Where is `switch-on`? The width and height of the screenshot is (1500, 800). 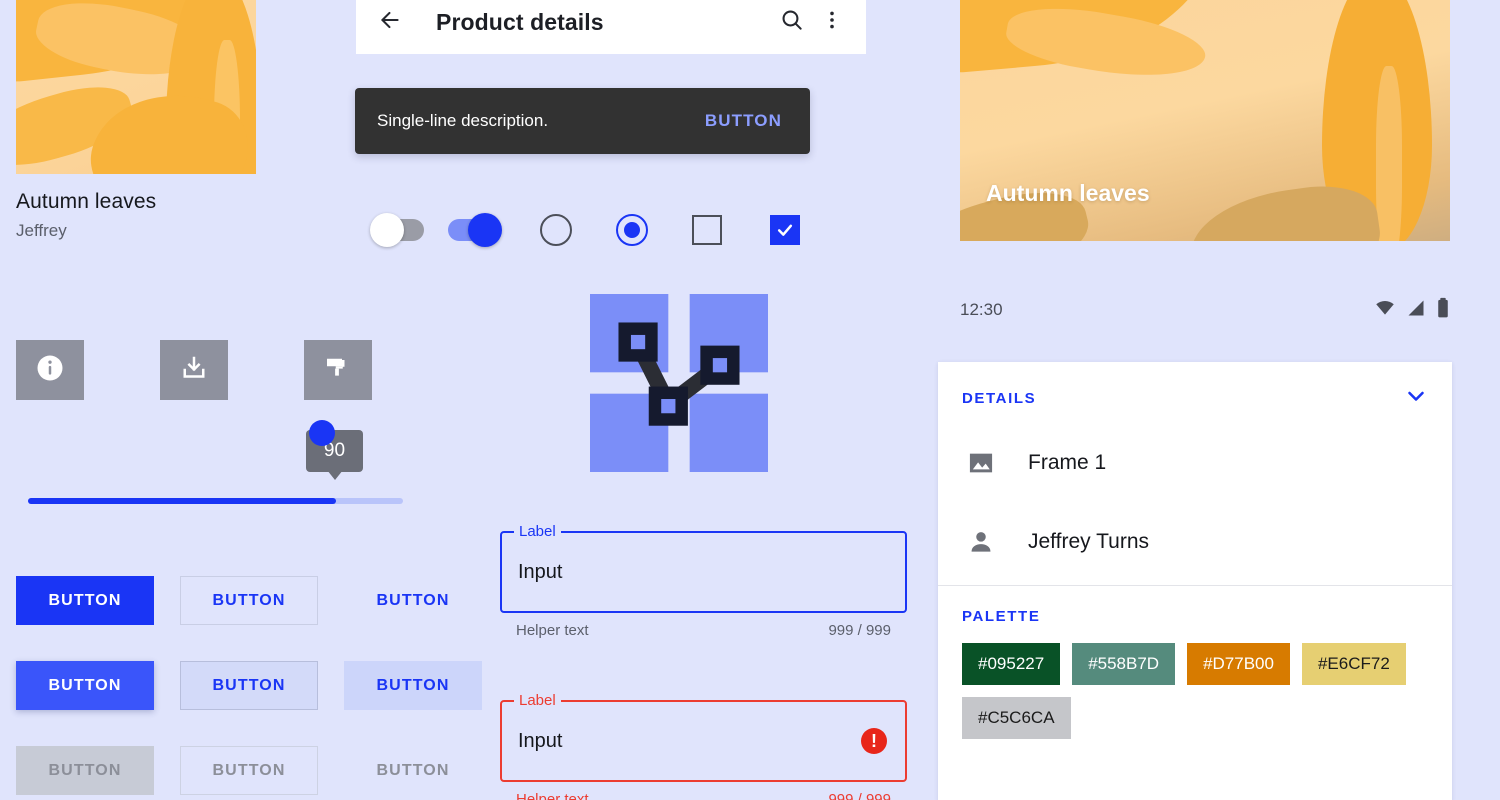 switch-on is located at coordinates (475, 230).